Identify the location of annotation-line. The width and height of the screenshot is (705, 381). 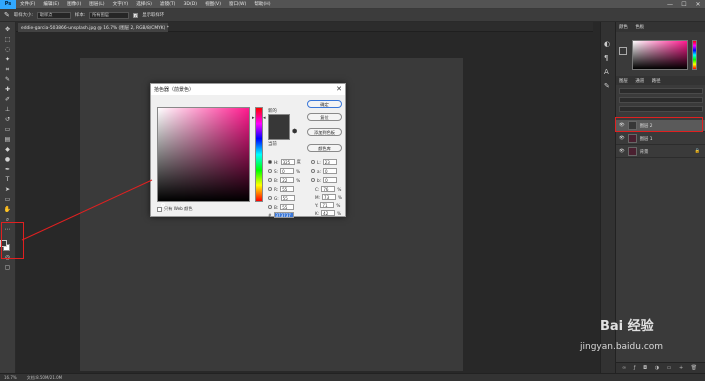
(87, 210).